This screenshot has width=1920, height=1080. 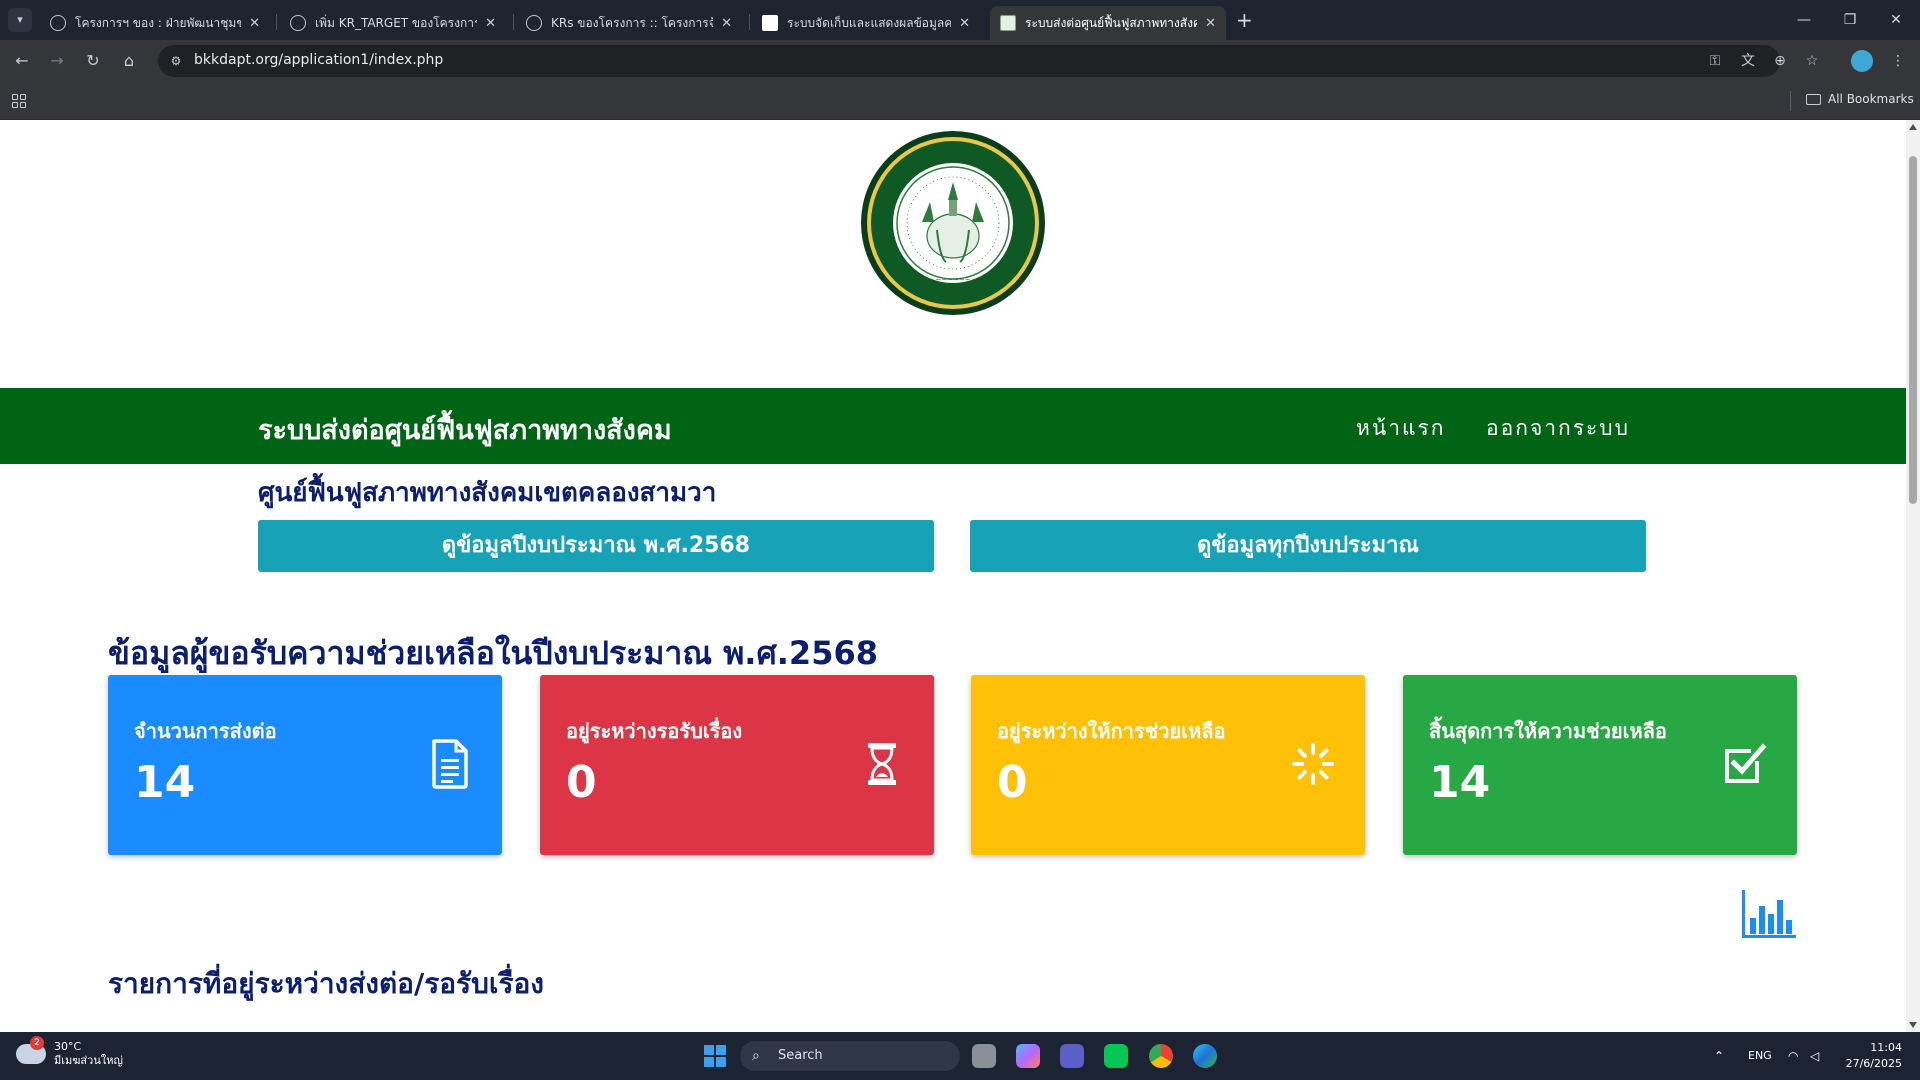 What do you see at coordinates (1313, 764) in the screenshot?
I see `spinner-icon` at bounding box center [1313, 764].